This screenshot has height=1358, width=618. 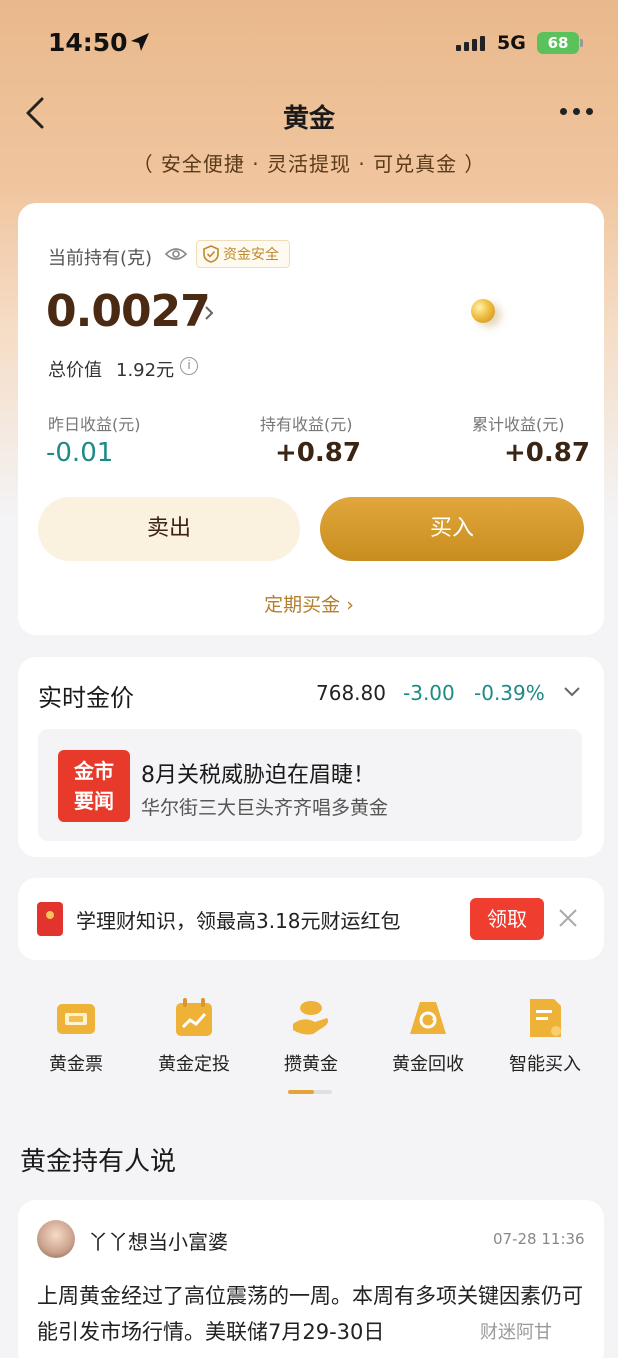 What do you see at coordinates (76, 1018) in the screenshot?
I see `gold-ticket-icon` at bounding box center [76, 1018].